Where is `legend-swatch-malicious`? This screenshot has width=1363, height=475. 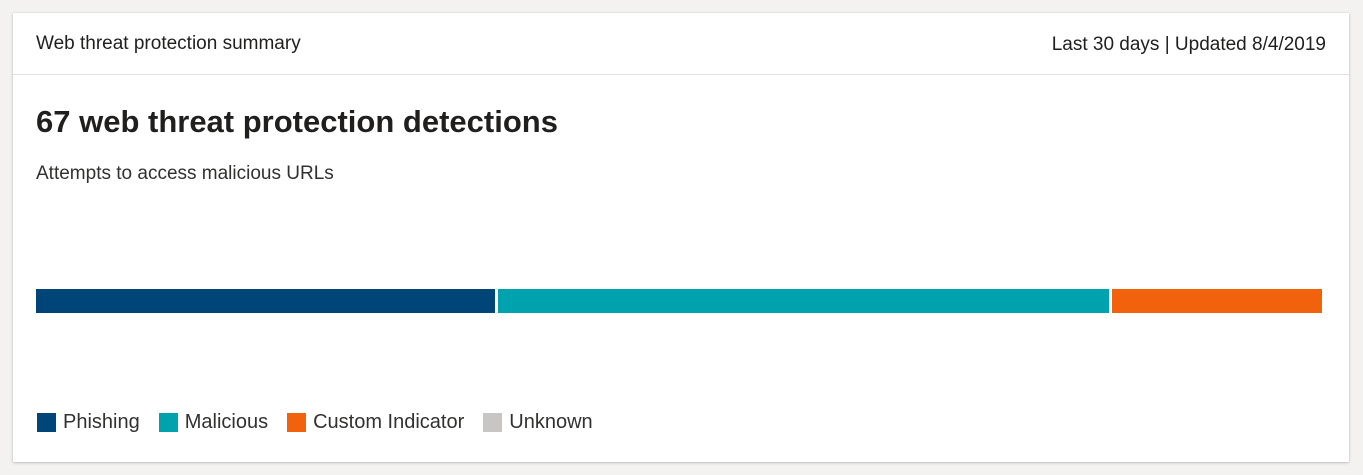
legend-swatch-malicious is located at coordinates (168, 422).